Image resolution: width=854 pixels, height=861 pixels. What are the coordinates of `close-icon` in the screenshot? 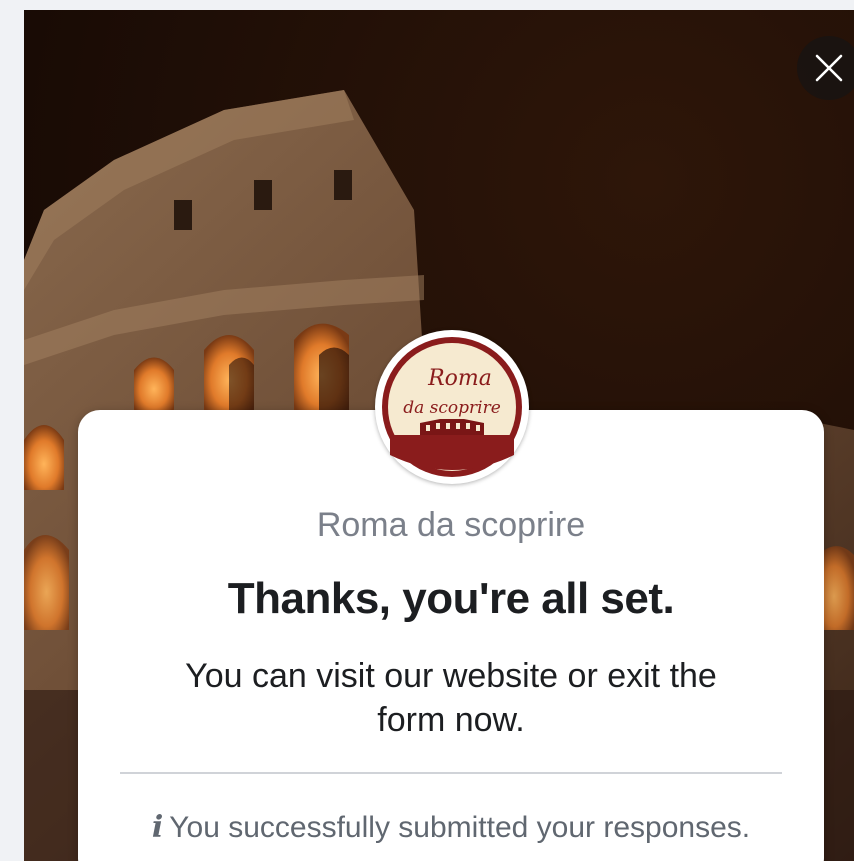 It's located at (829, 68).